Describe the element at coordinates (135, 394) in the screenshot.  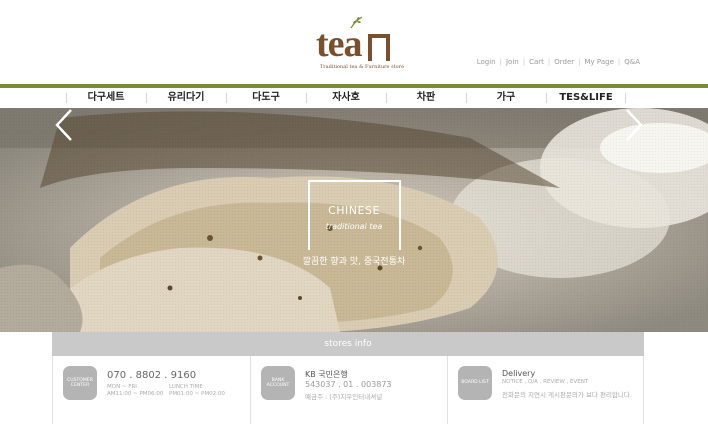
I see `hours-weekday-time: AM11:00 ~ PM06:00` at that location.